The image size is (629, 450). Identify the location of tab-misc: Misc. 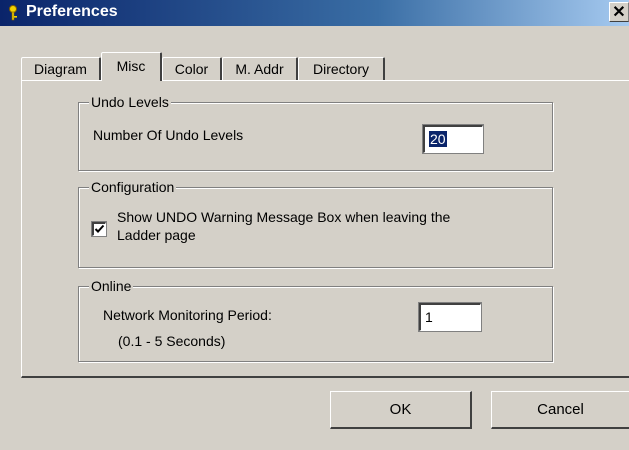
(131, 66).